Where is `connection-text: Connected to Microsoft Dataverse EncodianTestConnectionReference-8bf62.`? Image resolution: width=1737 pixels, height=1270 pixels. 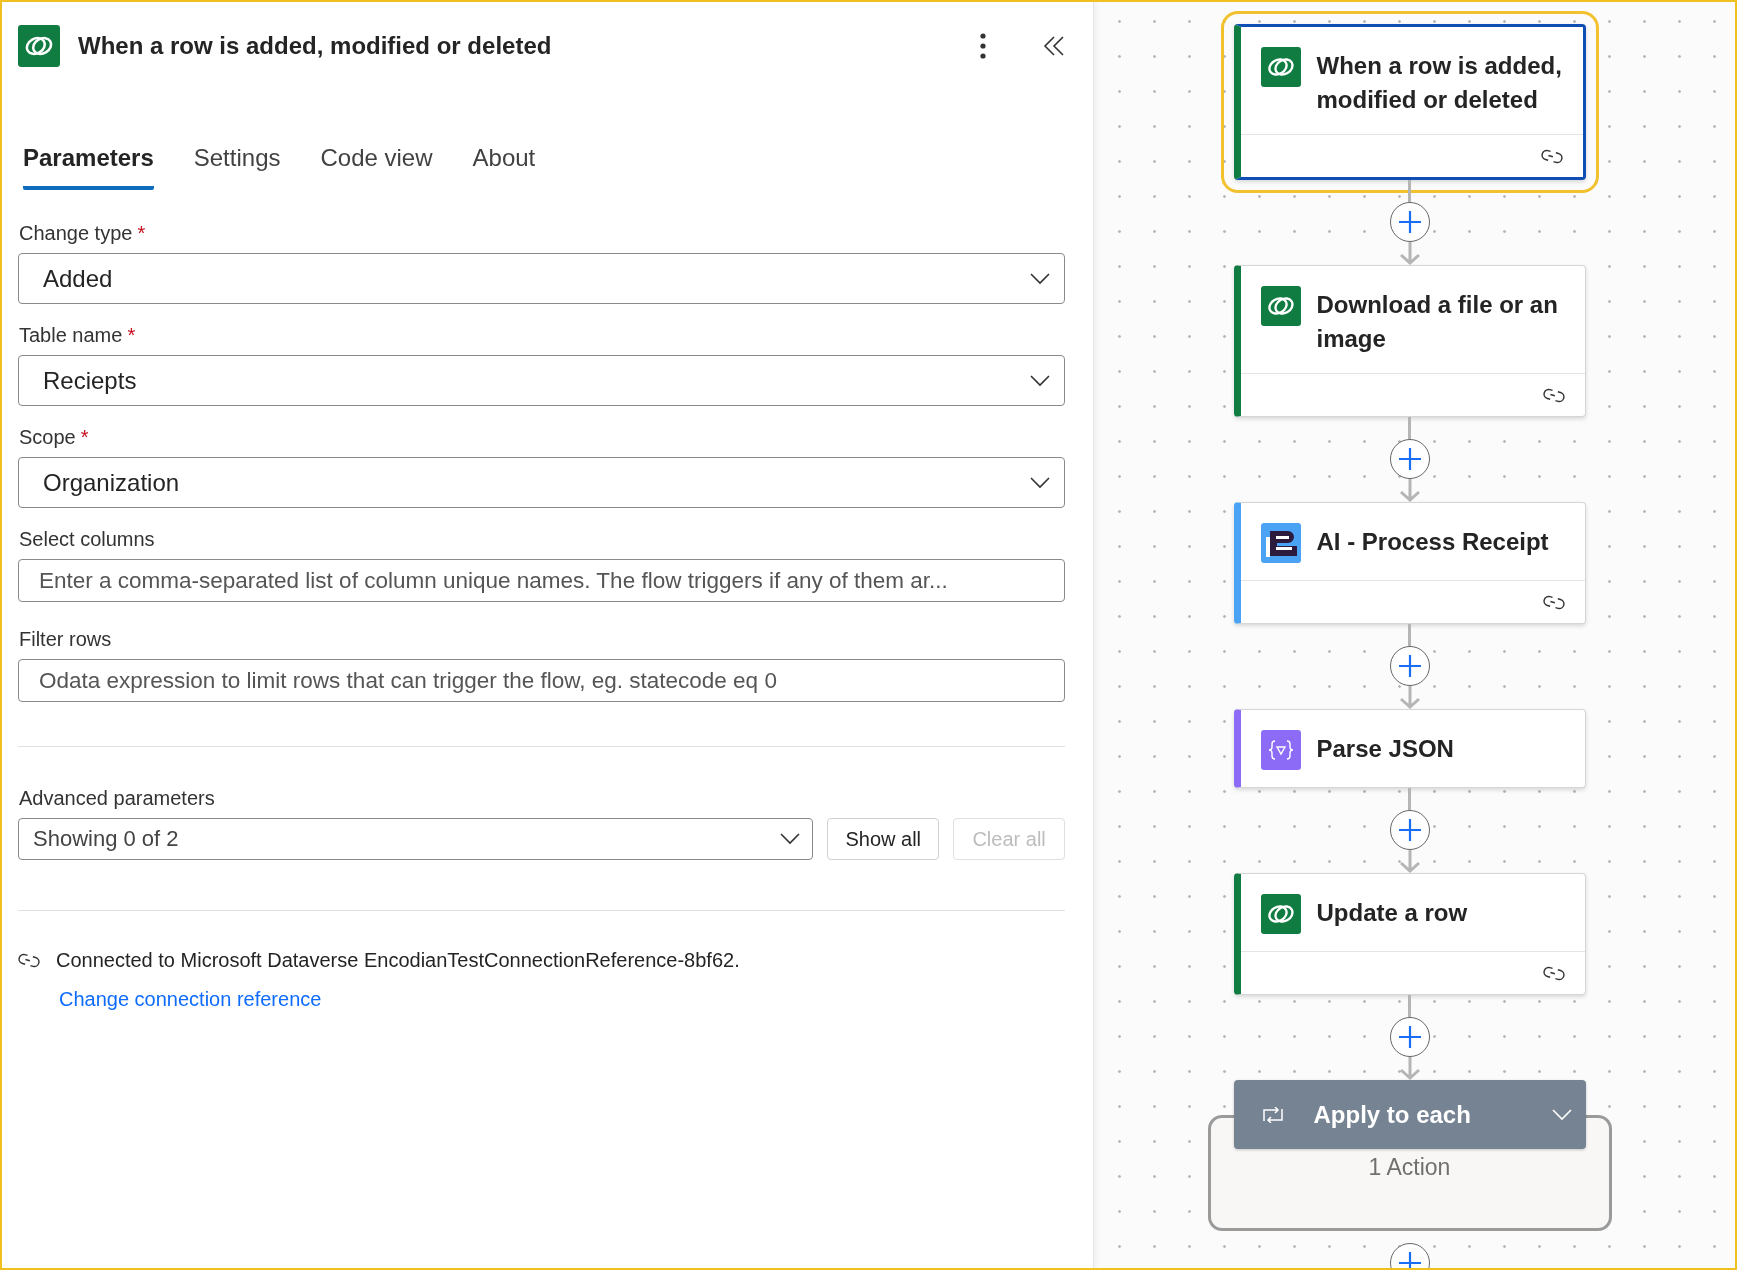 connection-text: Connected to Microsoft Dataverse EncodianTestConnectionReference-8bf62. is located at coordinates (398, 960).